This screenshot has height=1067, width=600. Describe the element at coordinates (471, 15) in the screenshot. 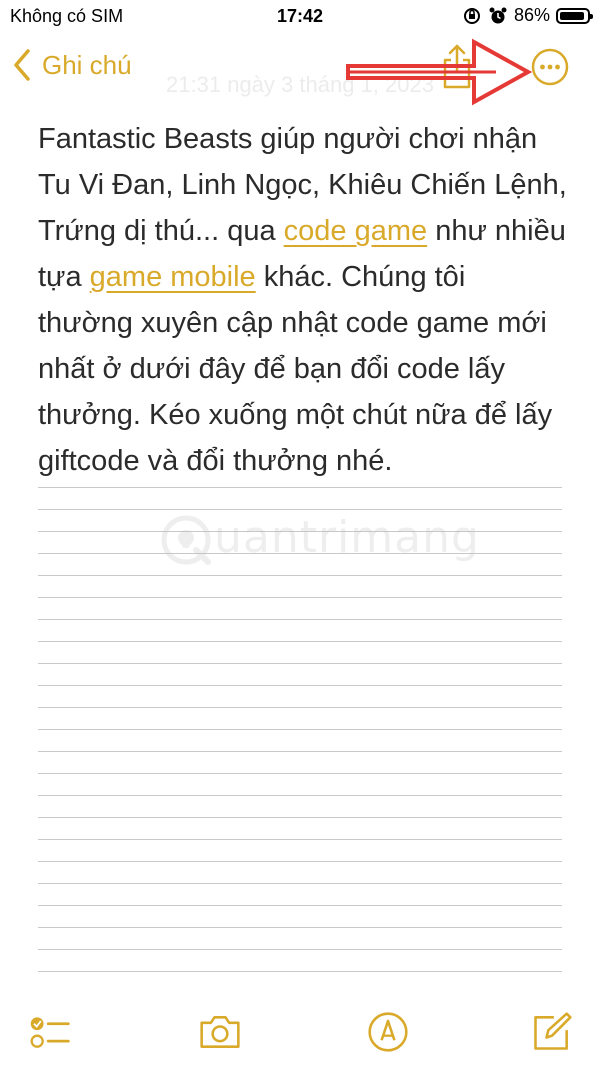

I see `rotation-lock-icon` at that location.